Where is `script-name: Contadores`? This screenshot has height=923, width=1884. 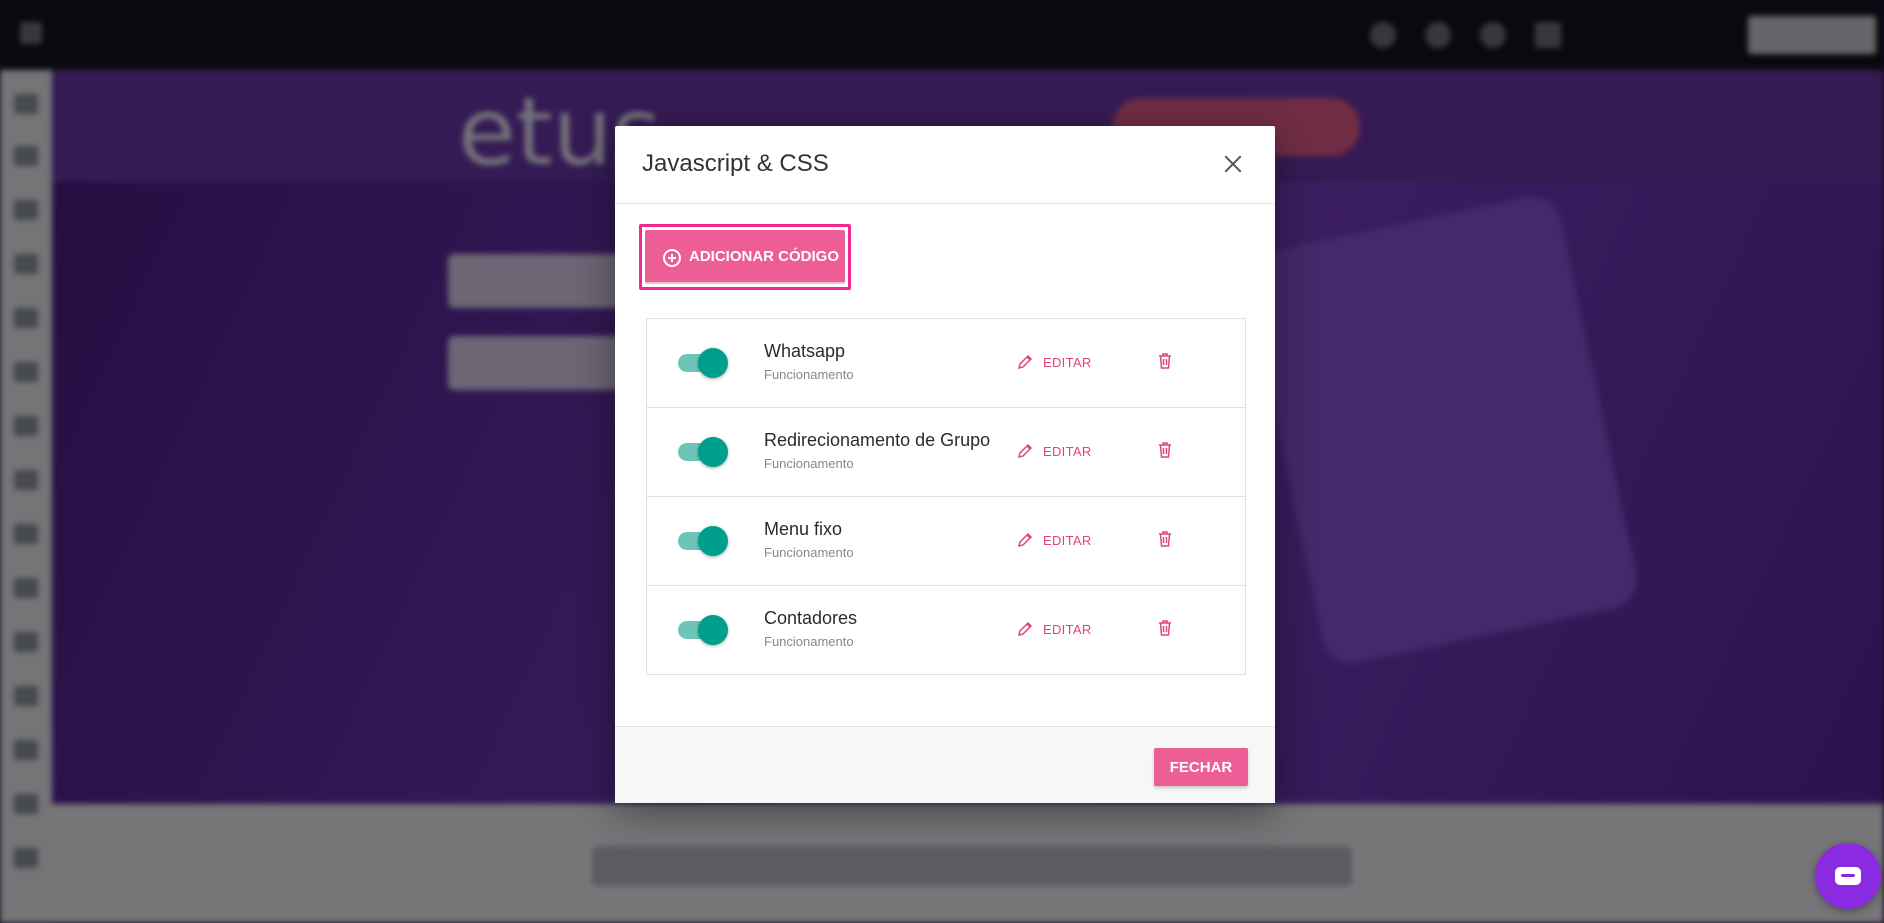 script-name: Contadores is located at coordinates (811, 618).